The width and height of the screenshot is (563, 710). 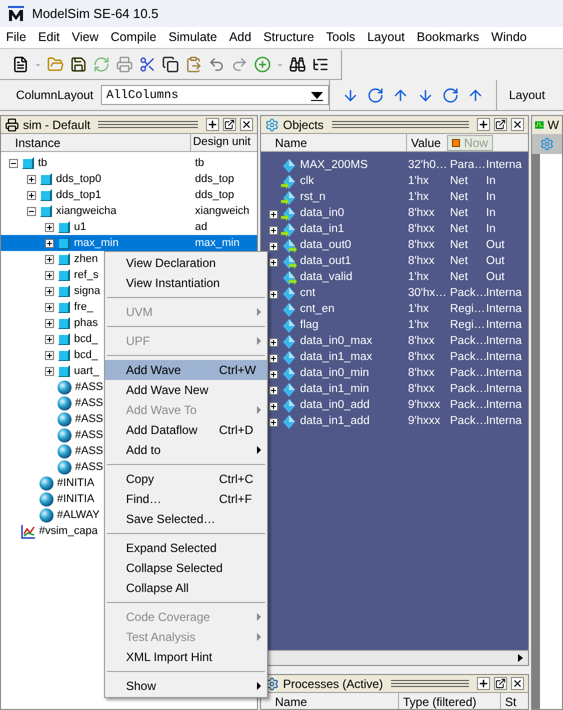 I want to click on instance-name: u1, so click(x=80, y=227).